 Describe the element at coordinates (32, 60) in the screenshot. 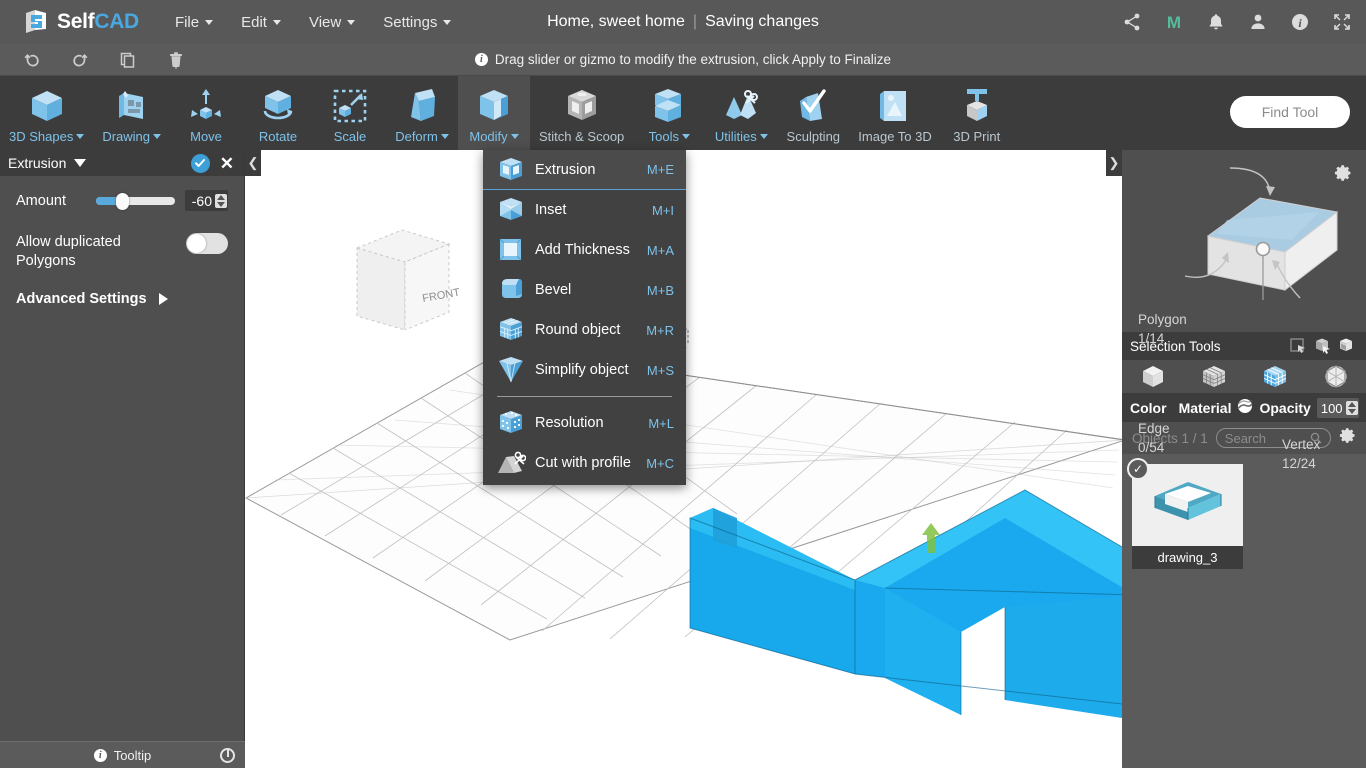

I see `undo-button` at that location.